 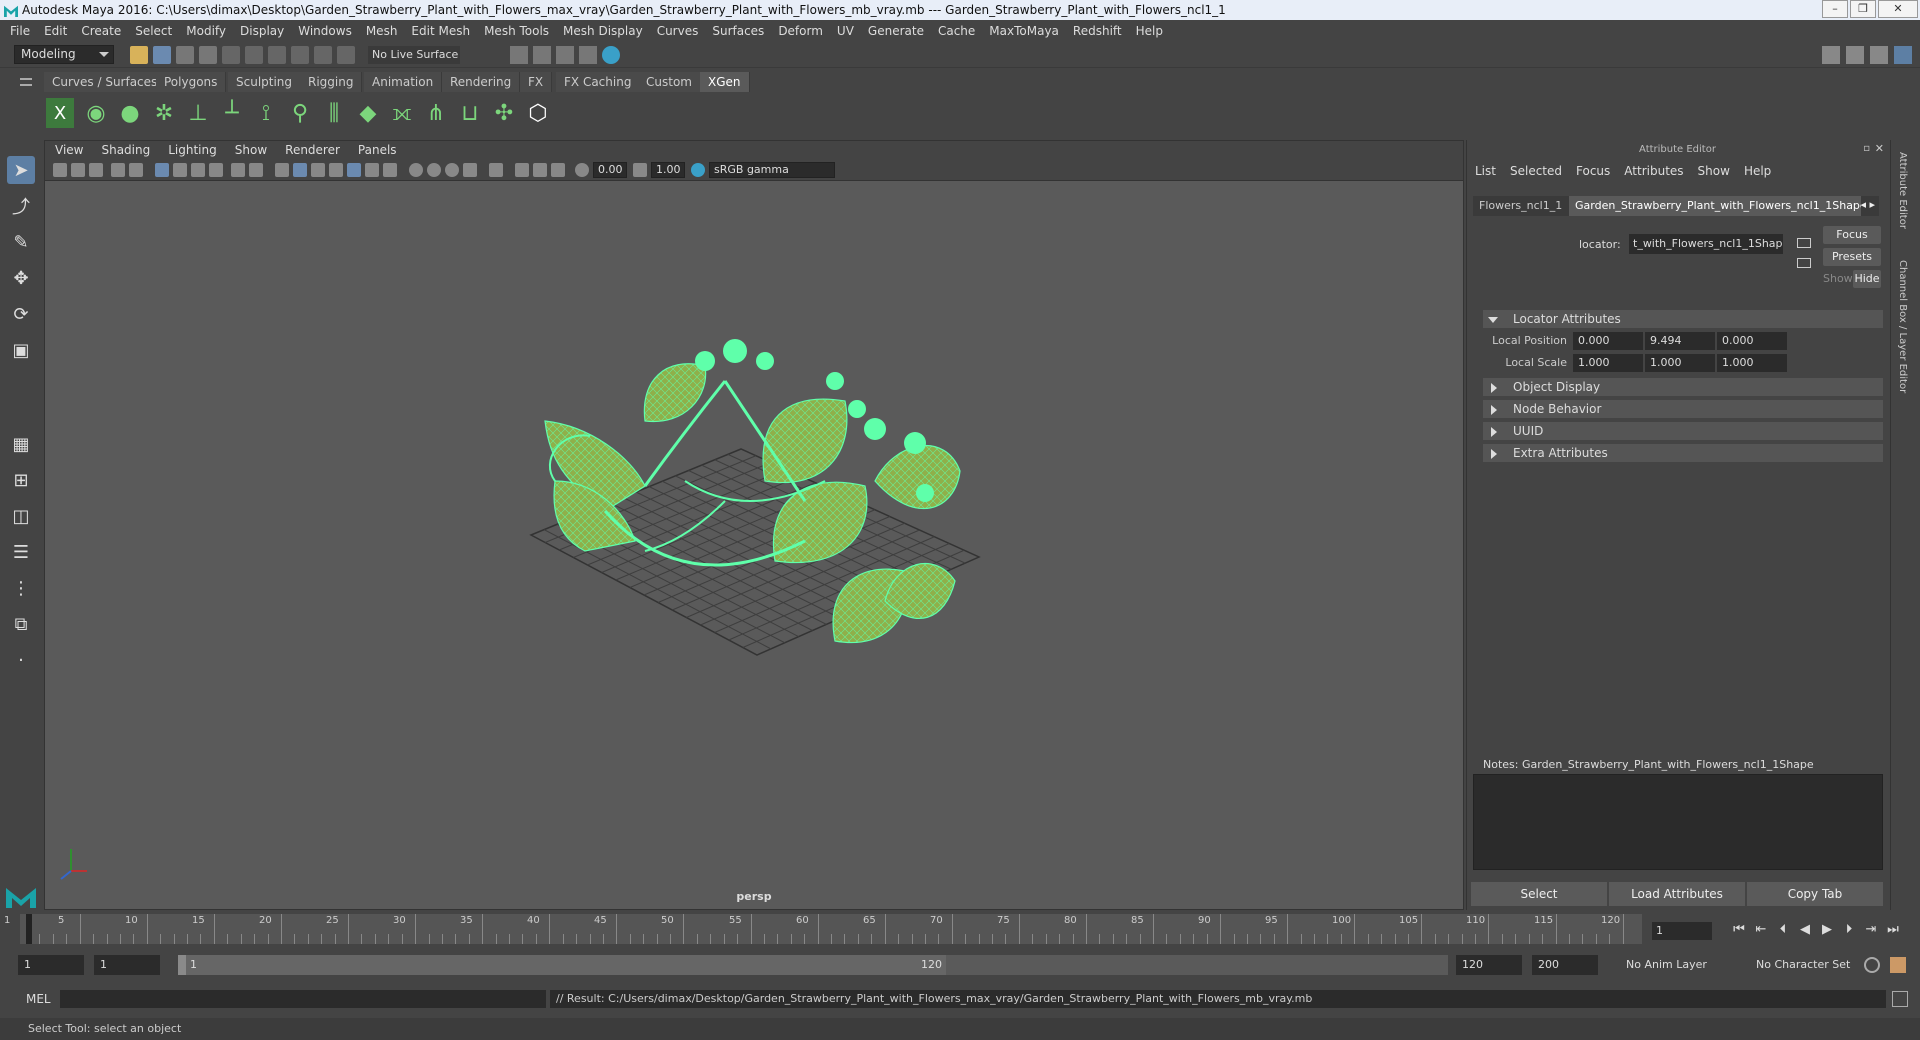 What do you see at coordinates (60, 113) in the screenshot?
I see `xgen-editor-icon: X` at bounding box center [60, 113].